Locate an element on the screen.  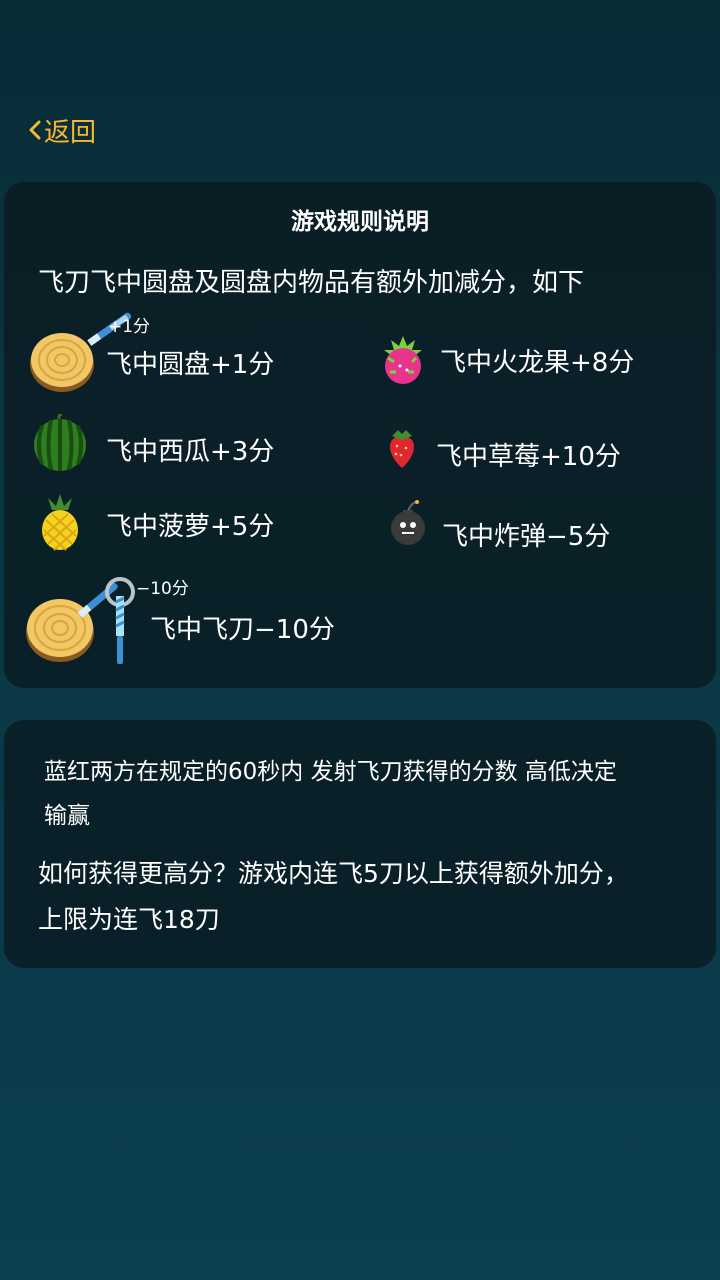
rules-title: 游戏规则说明 is located at coordinates (360, 222).